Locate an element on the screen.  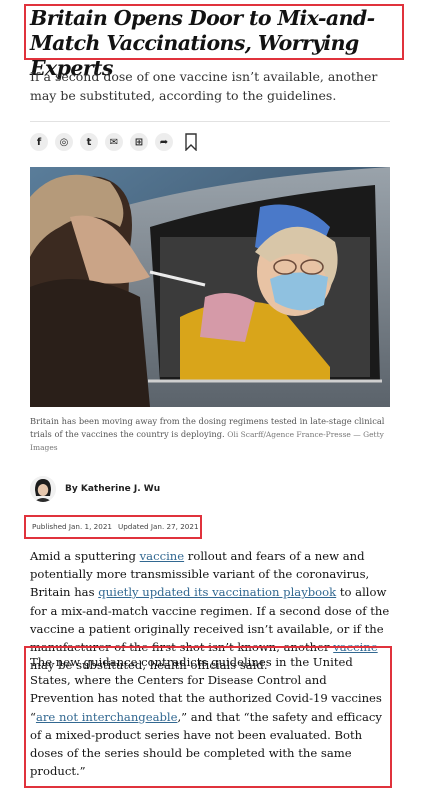
email-glyph: ✉ is located at coordinates (114, 142).